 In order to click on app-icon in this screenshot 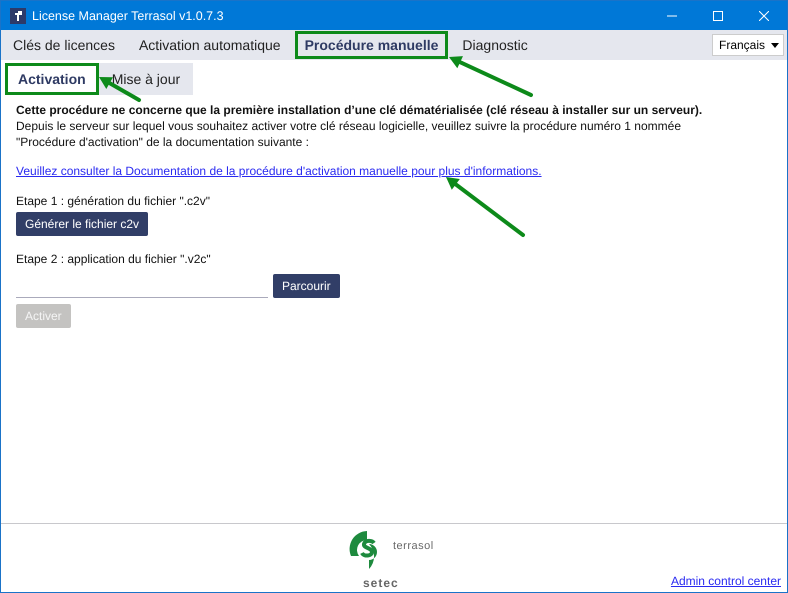, I will do `click(18, 16)`.